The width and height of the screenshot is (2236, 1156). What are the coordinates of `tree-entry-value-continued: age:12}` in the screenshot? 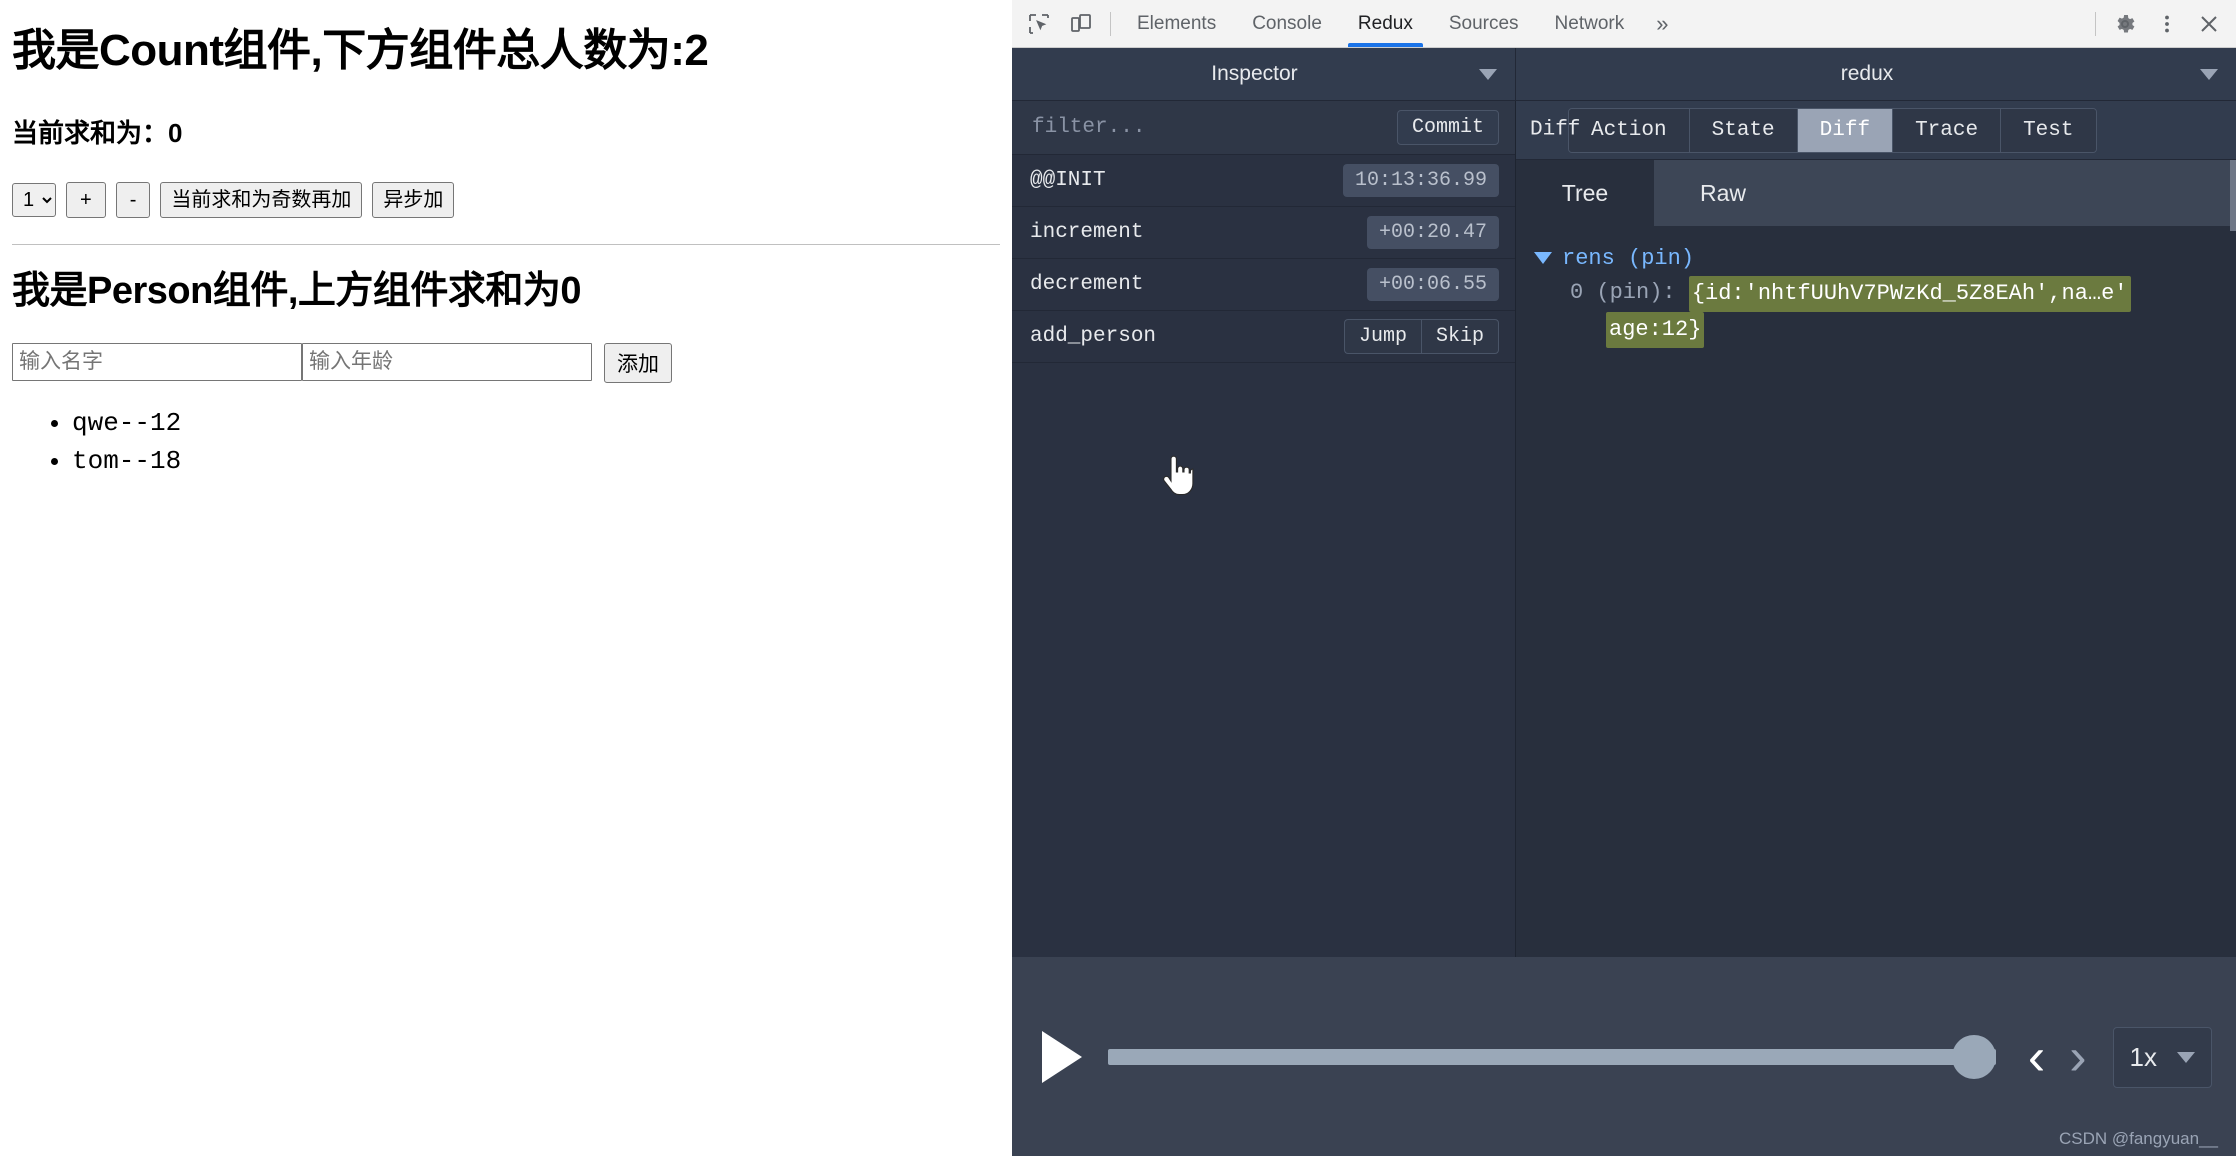 It's located at (1655, 330).